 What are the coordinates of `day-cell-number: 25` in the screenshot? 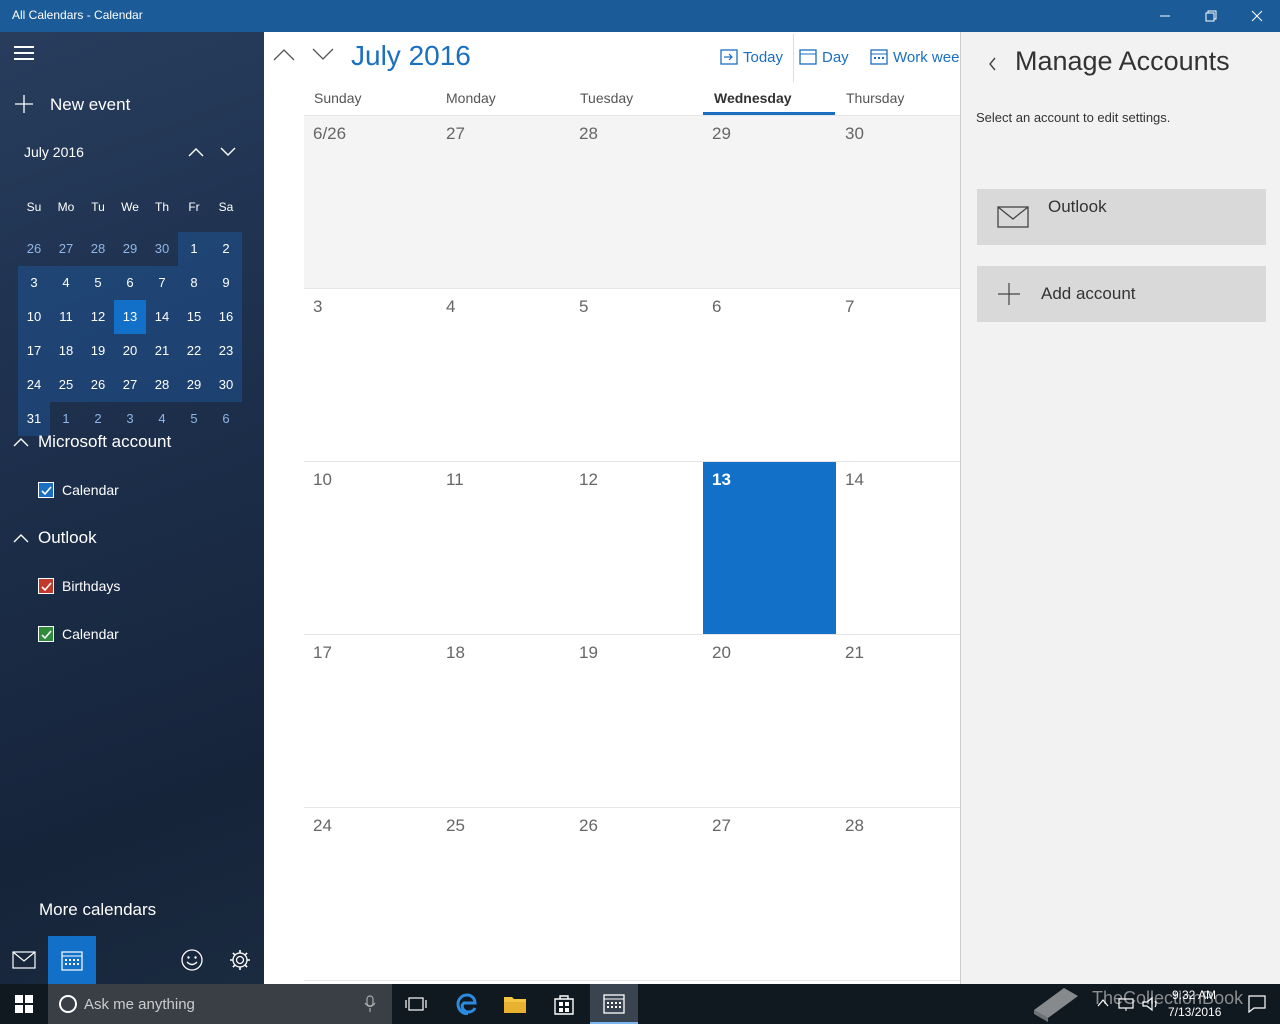 It's located at (455, 826).